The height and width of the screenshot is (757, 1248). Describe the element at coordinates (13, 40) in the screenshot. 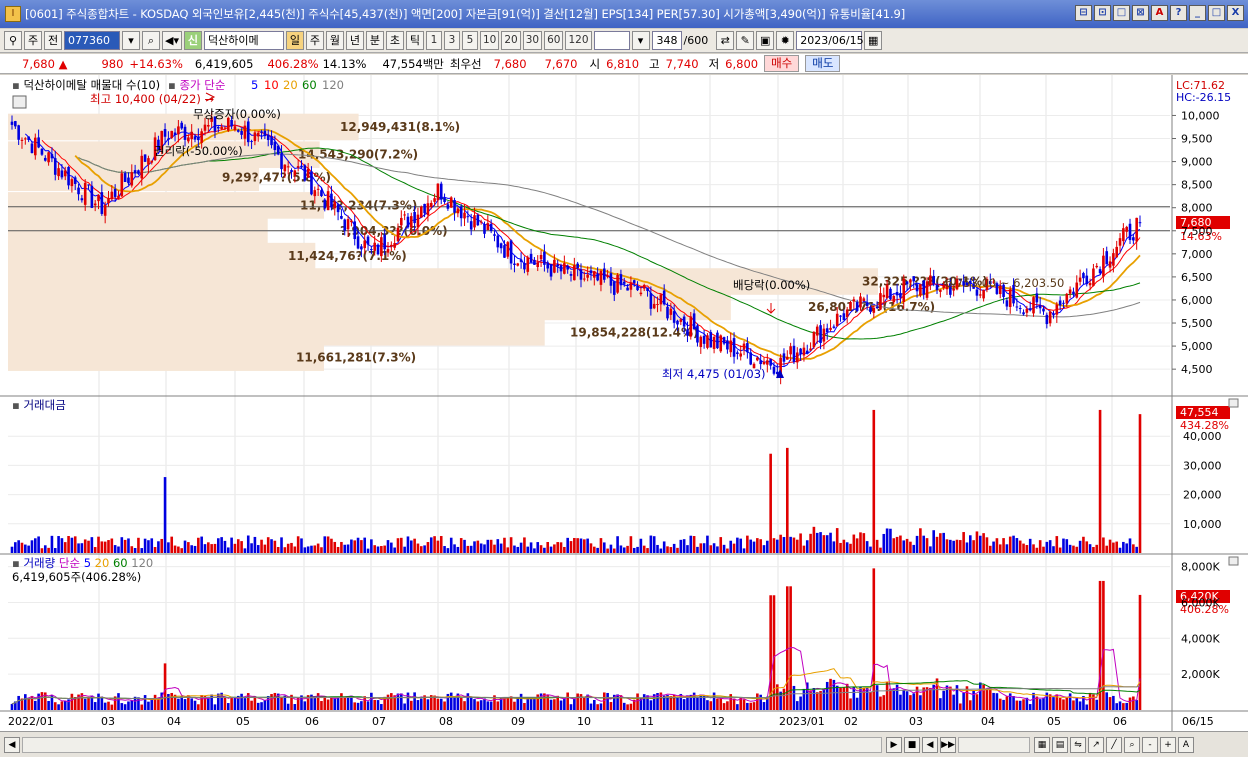

I see `pin-icon: ⚲` at that location.